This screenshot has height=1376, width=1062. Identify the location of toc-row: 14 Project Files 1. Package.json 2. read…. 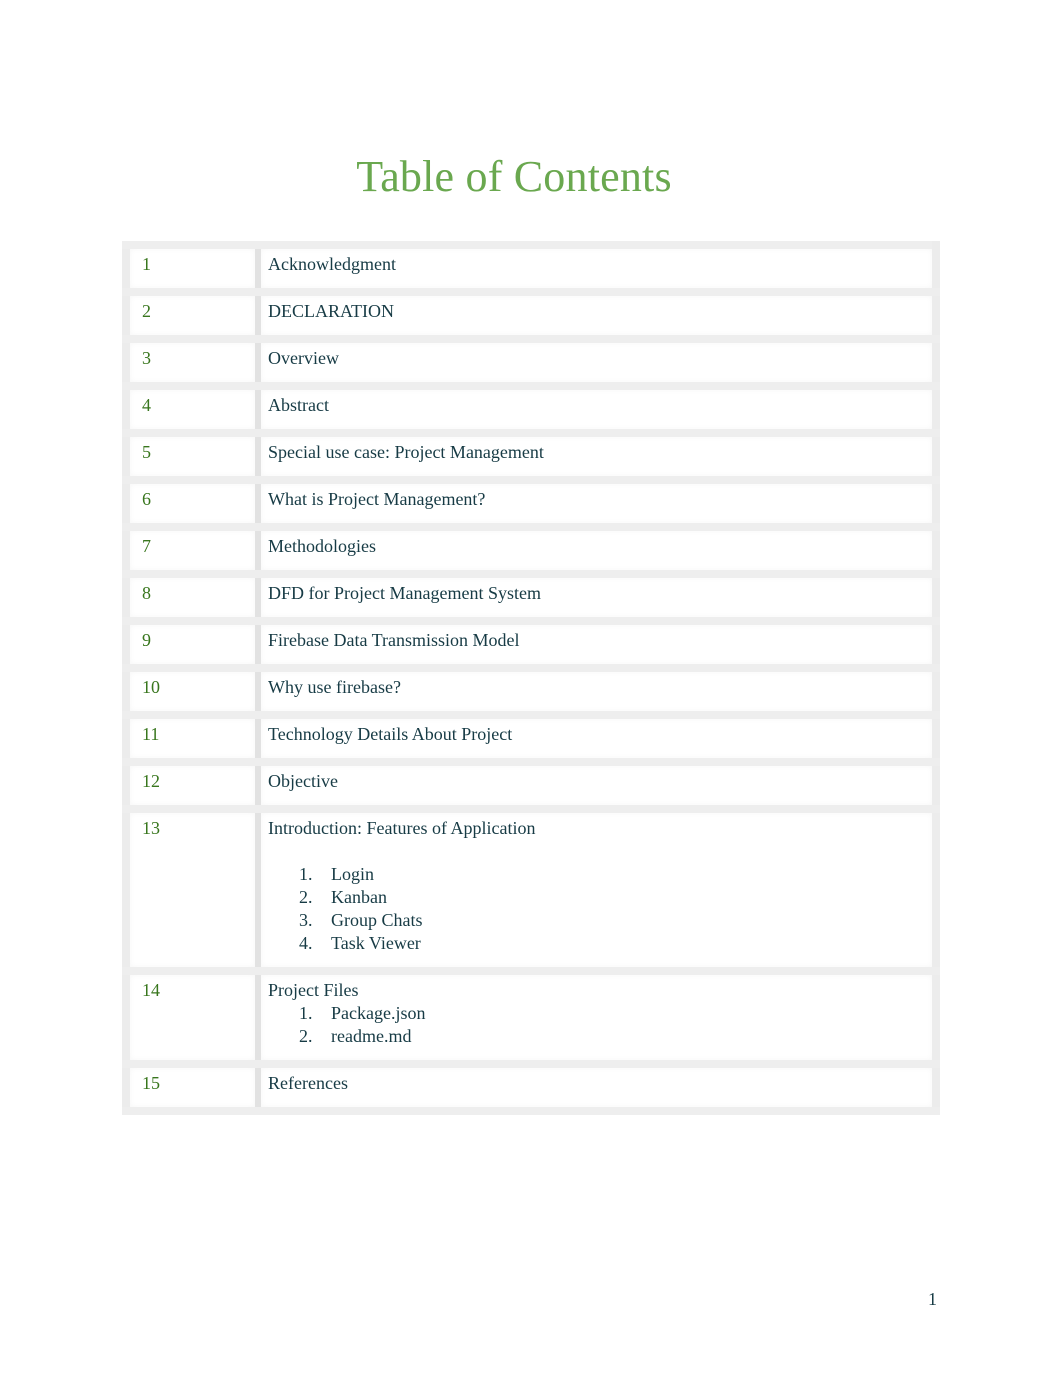
(531, 1017).